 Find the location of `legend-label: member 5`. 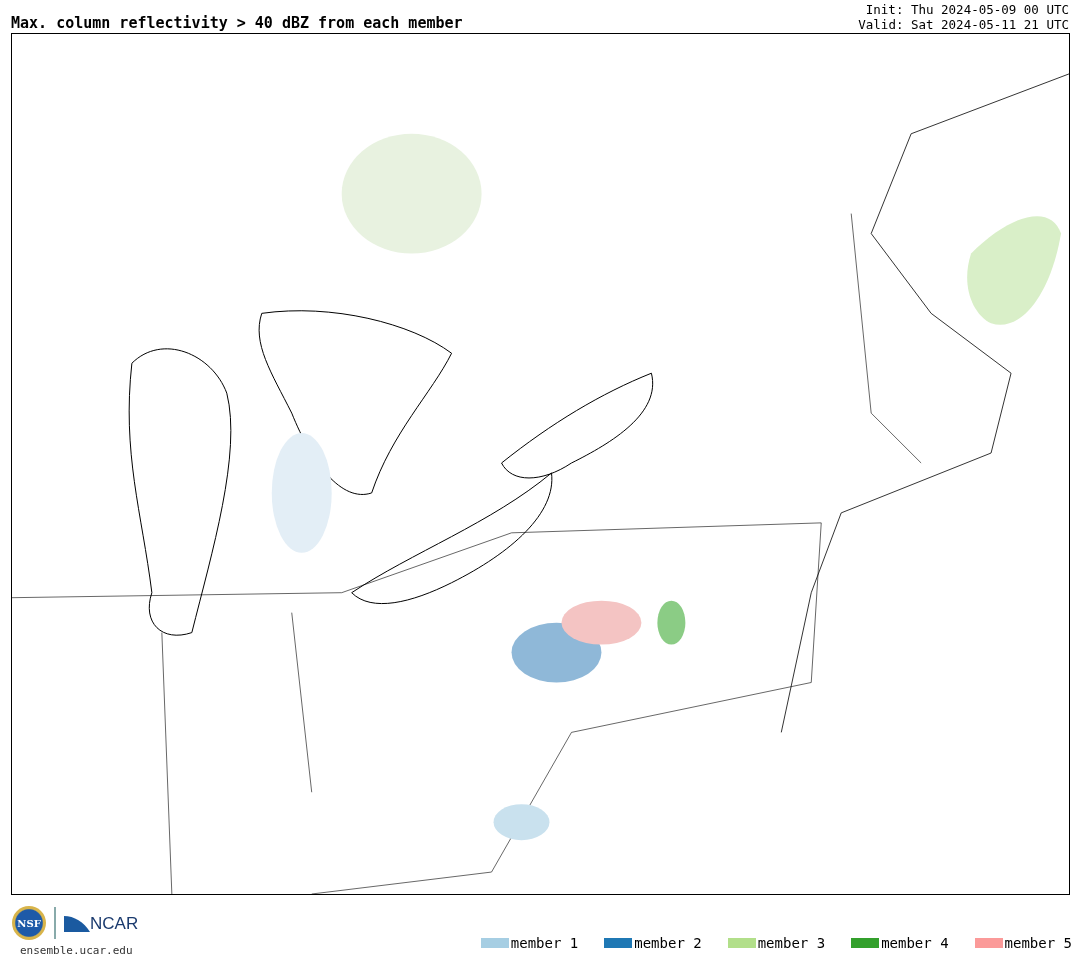

legend-label: member 5 is located at coordinates (1038, 943).